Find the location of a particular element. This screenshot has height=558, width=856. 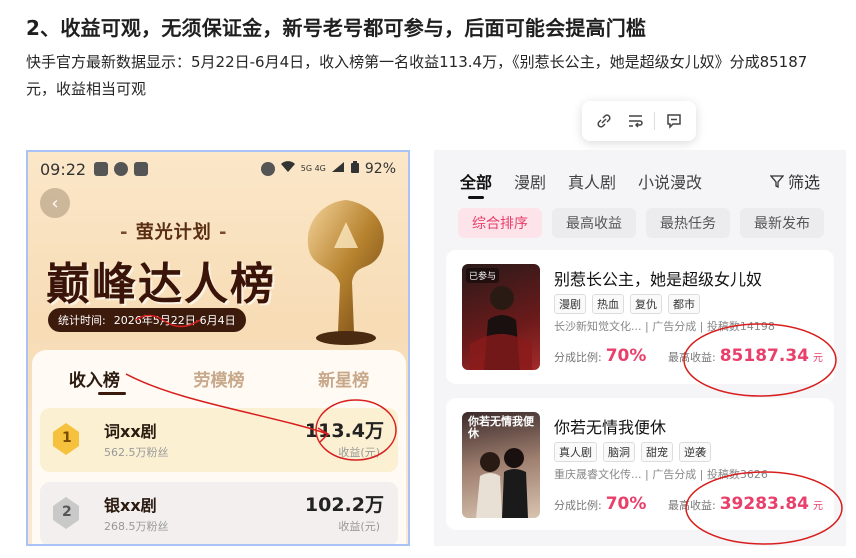

comment-icon is located at coordinates (674, 121).